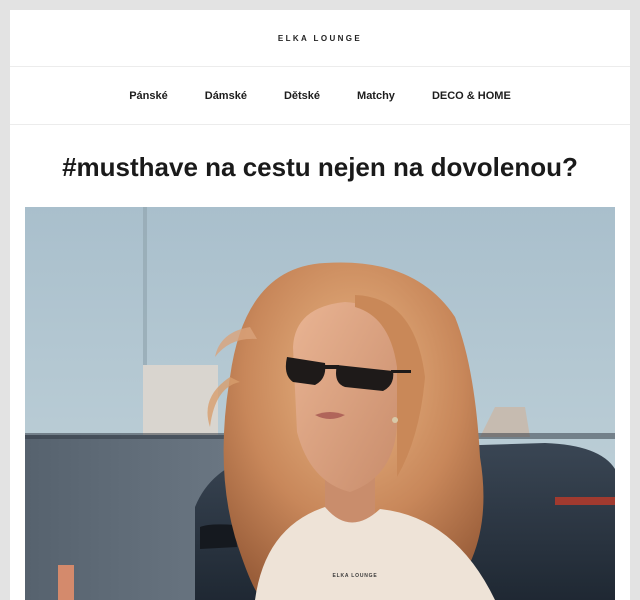 The height and width of the screenshot is (600, 640). What do you see at coordinates (145, 297) in the screenshot?
I see `pole` at bounding box center [145, 297].